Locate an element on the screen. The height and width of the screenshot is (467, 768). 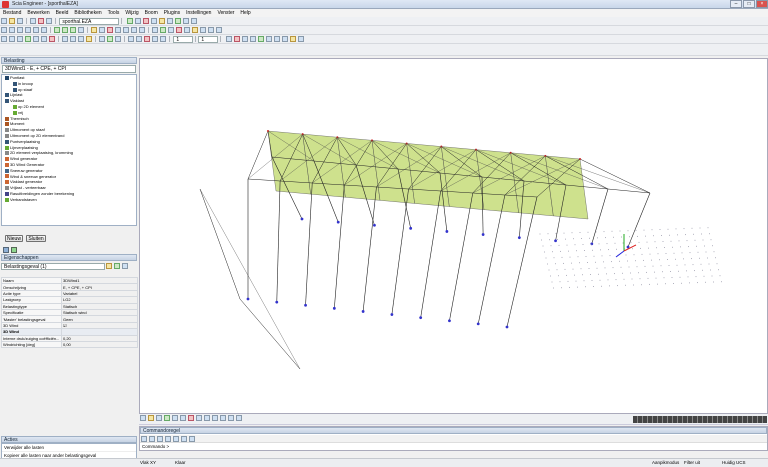
box-icon is located at coordinates (284, 39).